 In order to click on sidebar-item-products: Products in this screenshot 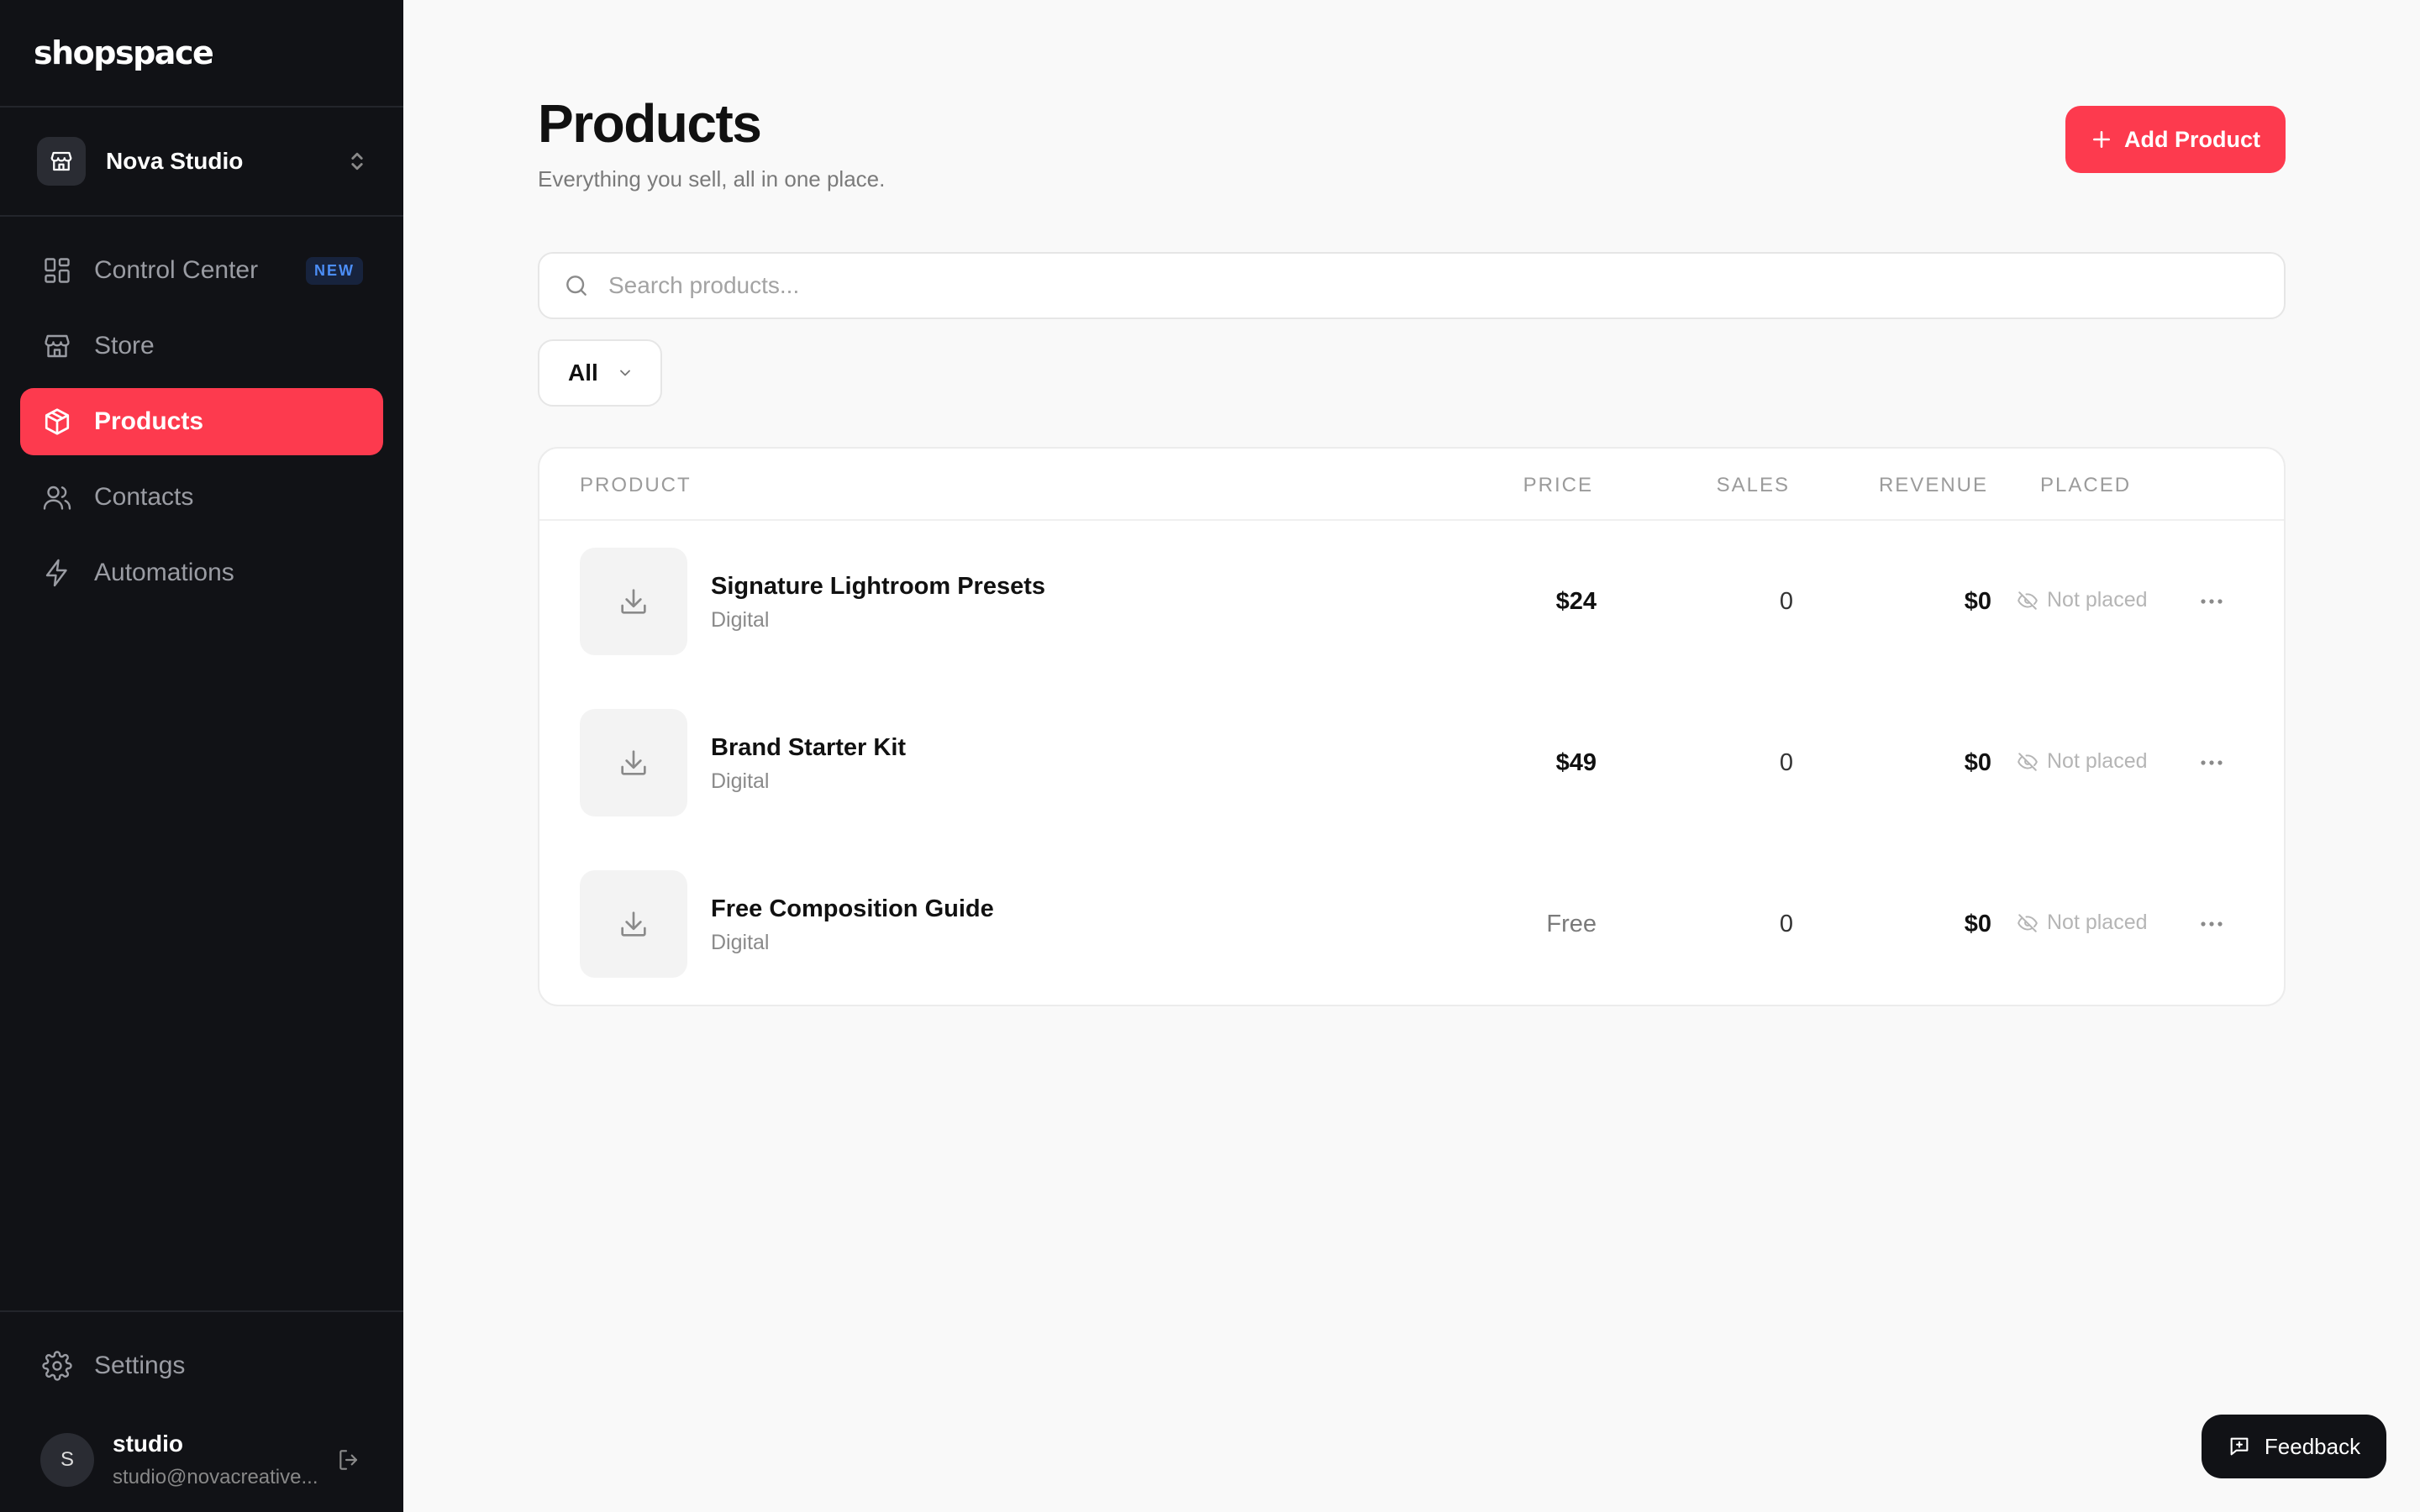, I will do `click(202, 421)`.